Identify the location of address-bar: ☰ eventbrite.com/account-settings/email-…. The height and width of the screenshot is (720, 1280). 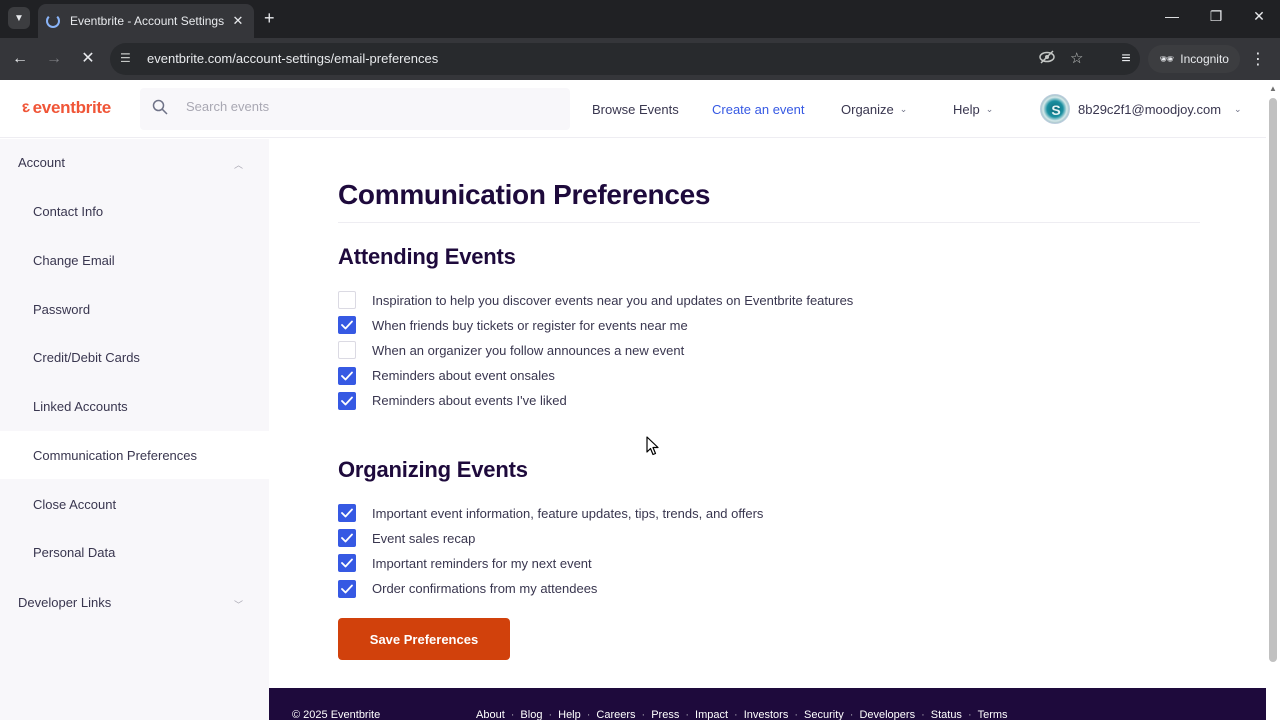
(625, 59).